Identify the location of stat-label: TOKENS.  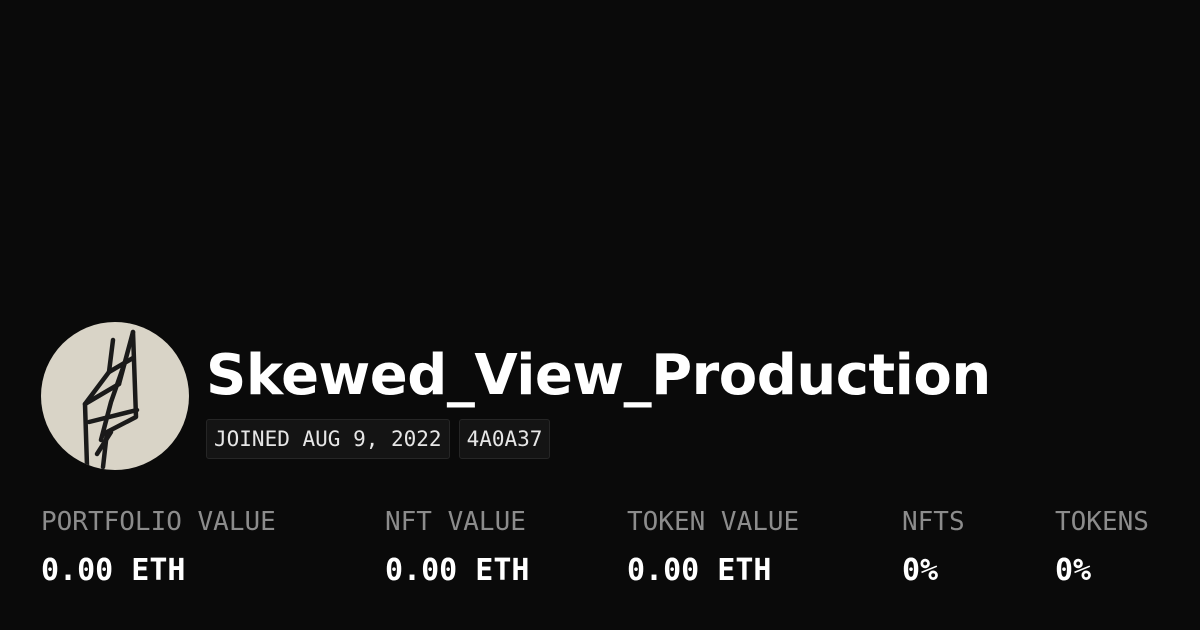
(1102, 522).